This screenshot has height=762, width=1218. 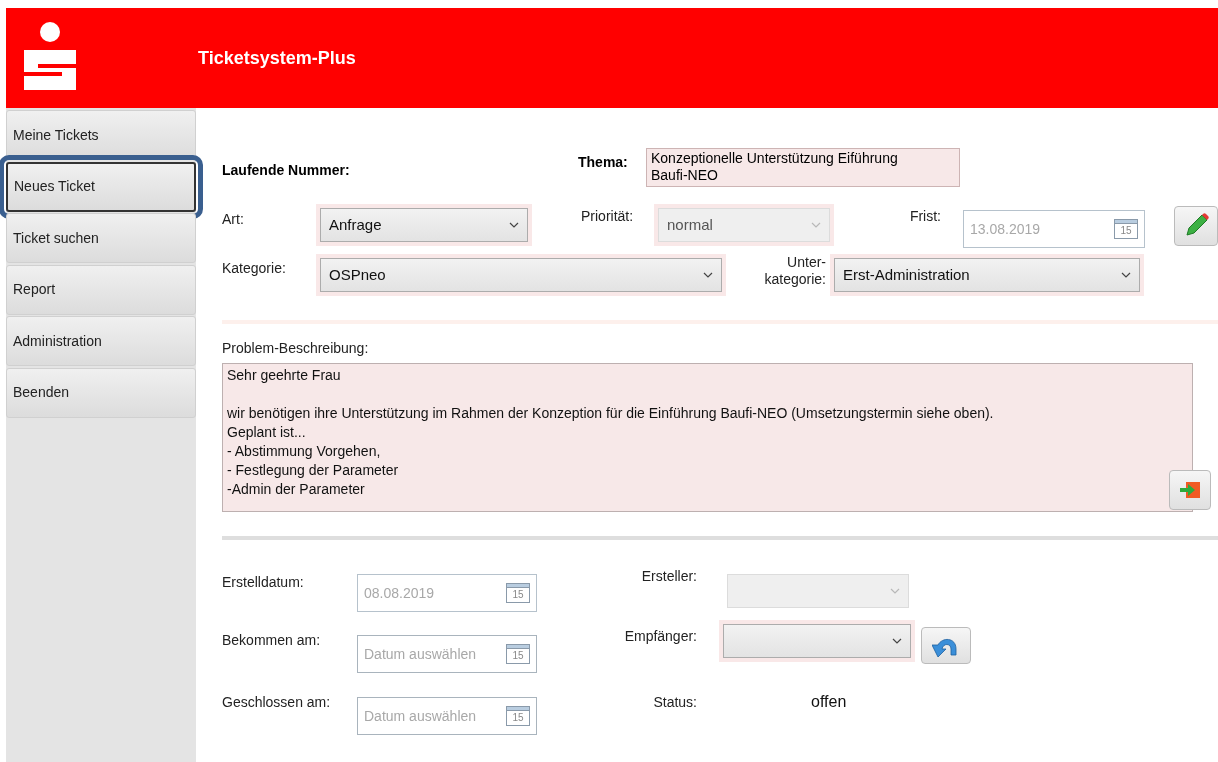 What do you see at coordinates (101, 392) in the screenshot?
I see `sidebar-item: Beenden` at bounding box center [101, 392].